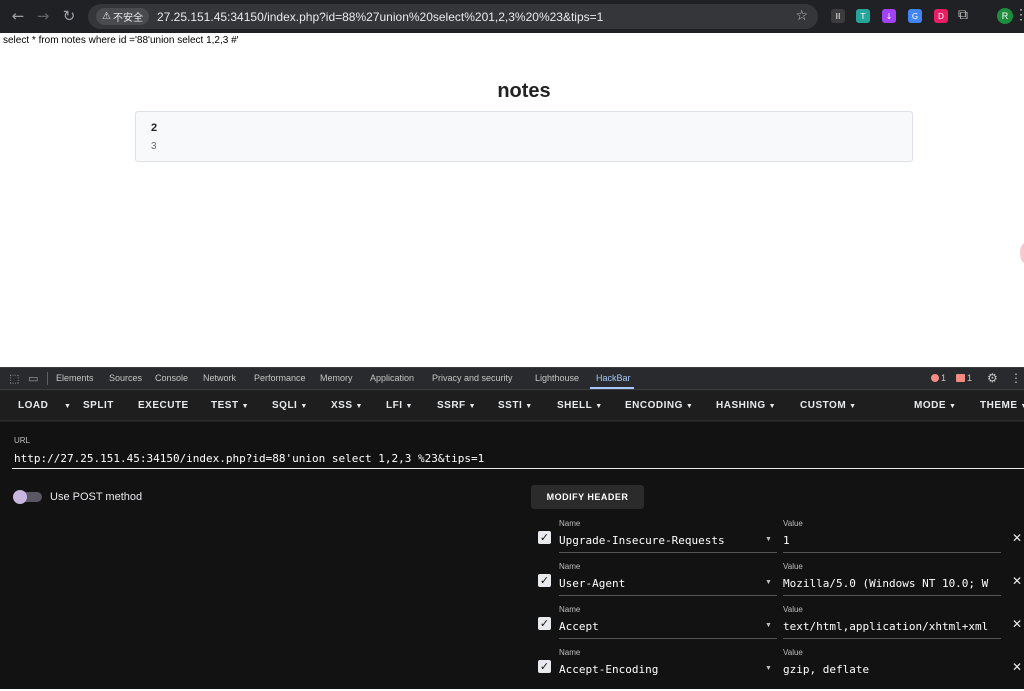  What do you see at coordinates (915, 16) in the screenshot?
I see `ext-translate-icon: G` at bounding box center [915, 16].